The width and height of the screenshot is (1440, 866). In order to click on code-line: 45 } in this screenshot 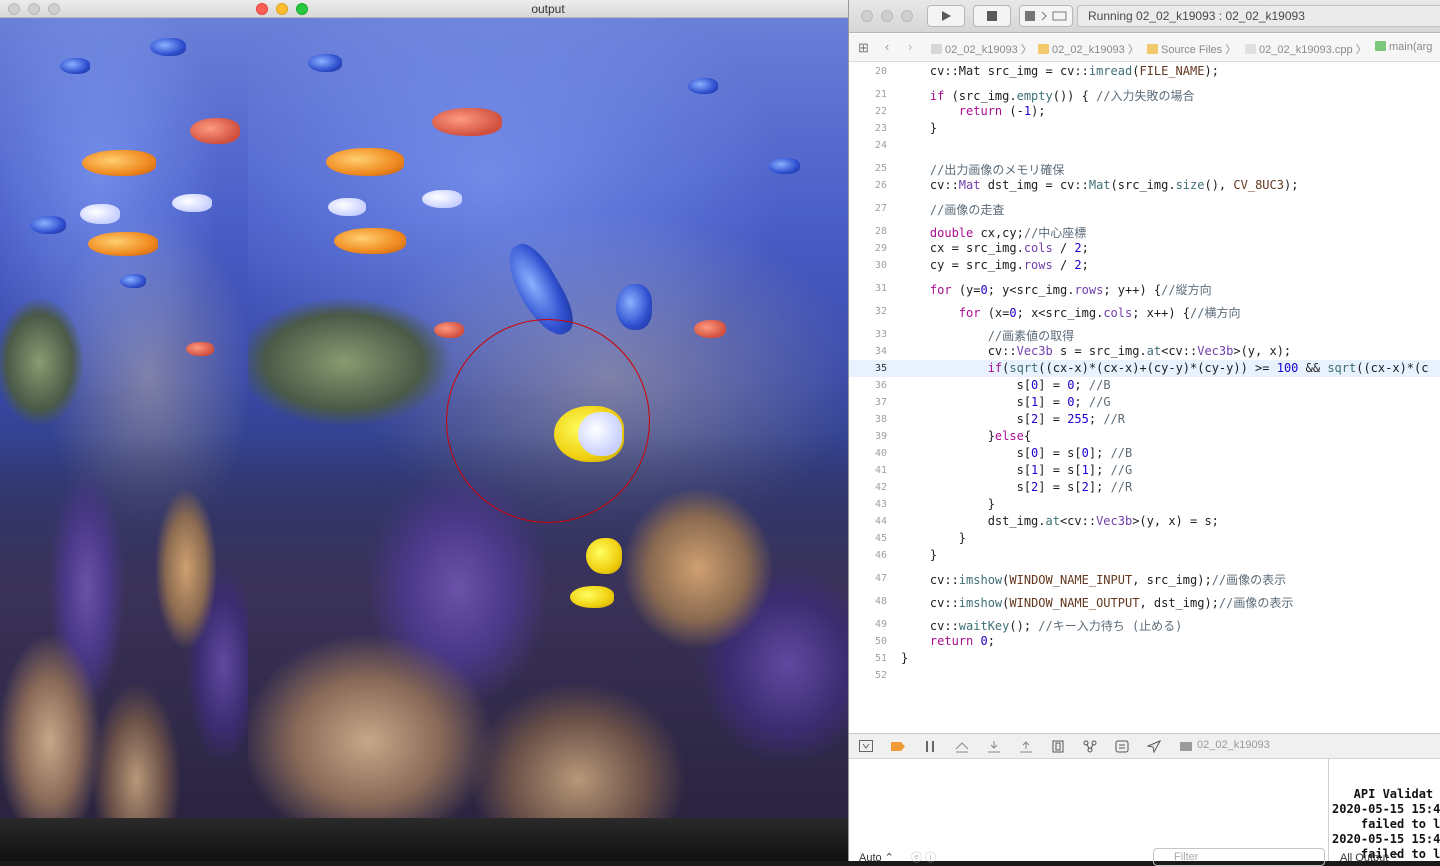, I will do `click(1144, 538)`.